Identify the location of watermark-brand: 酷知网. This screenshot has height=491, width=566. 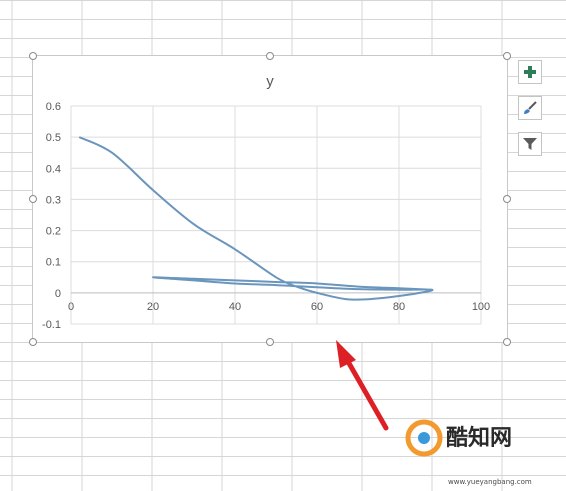
(479, 438).